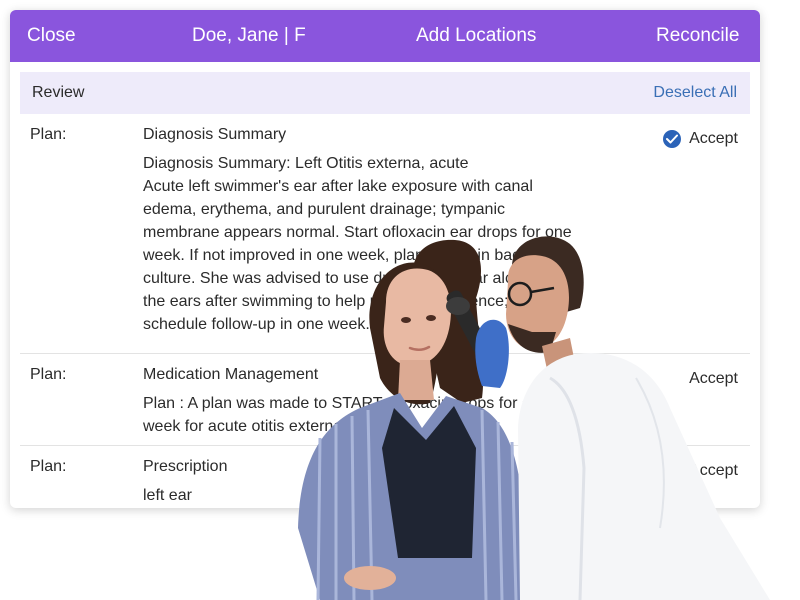 This screenshot has width=800, height=600. What do you see at coordinates (215, 134) in the screenshot?
I see `row-title: Diagnosis Summary` at bounding box center [215, 134].